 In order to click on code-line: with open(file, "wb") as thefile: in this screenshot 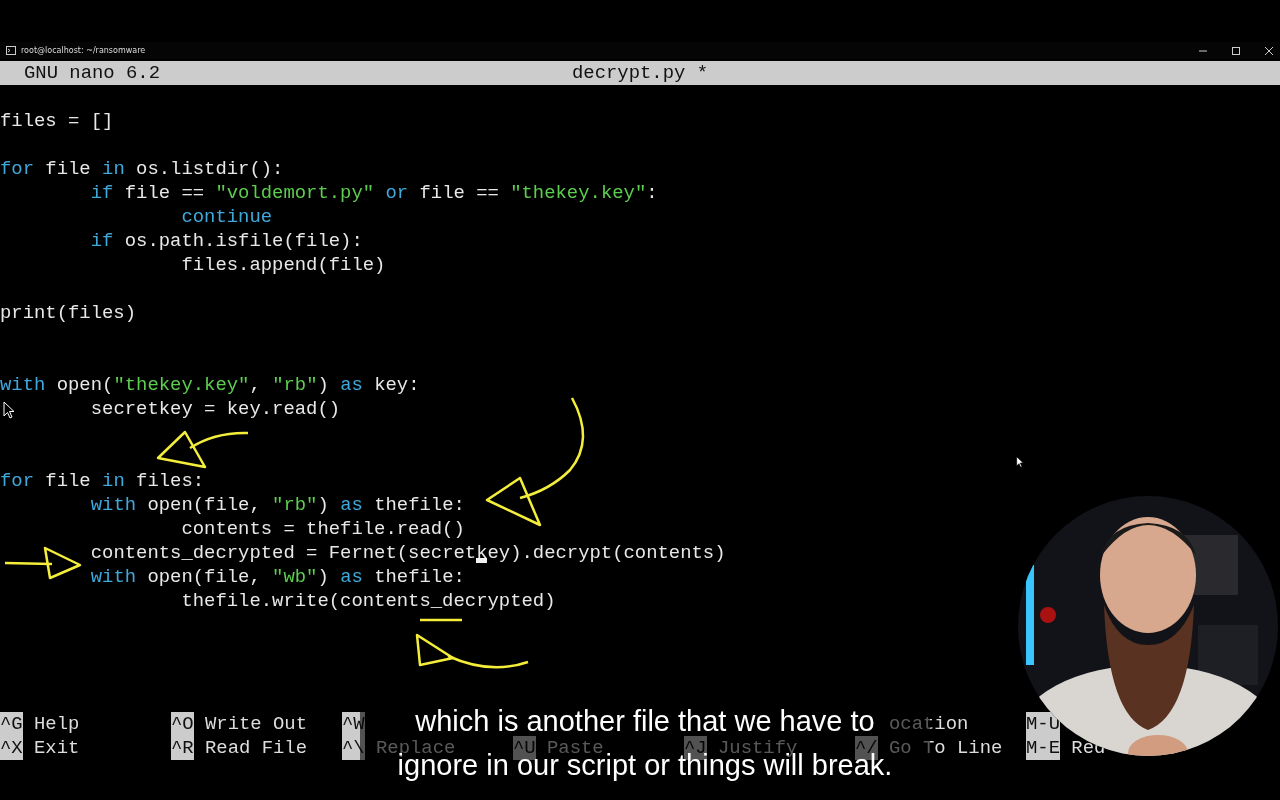, I will do `click(277, 577)`.